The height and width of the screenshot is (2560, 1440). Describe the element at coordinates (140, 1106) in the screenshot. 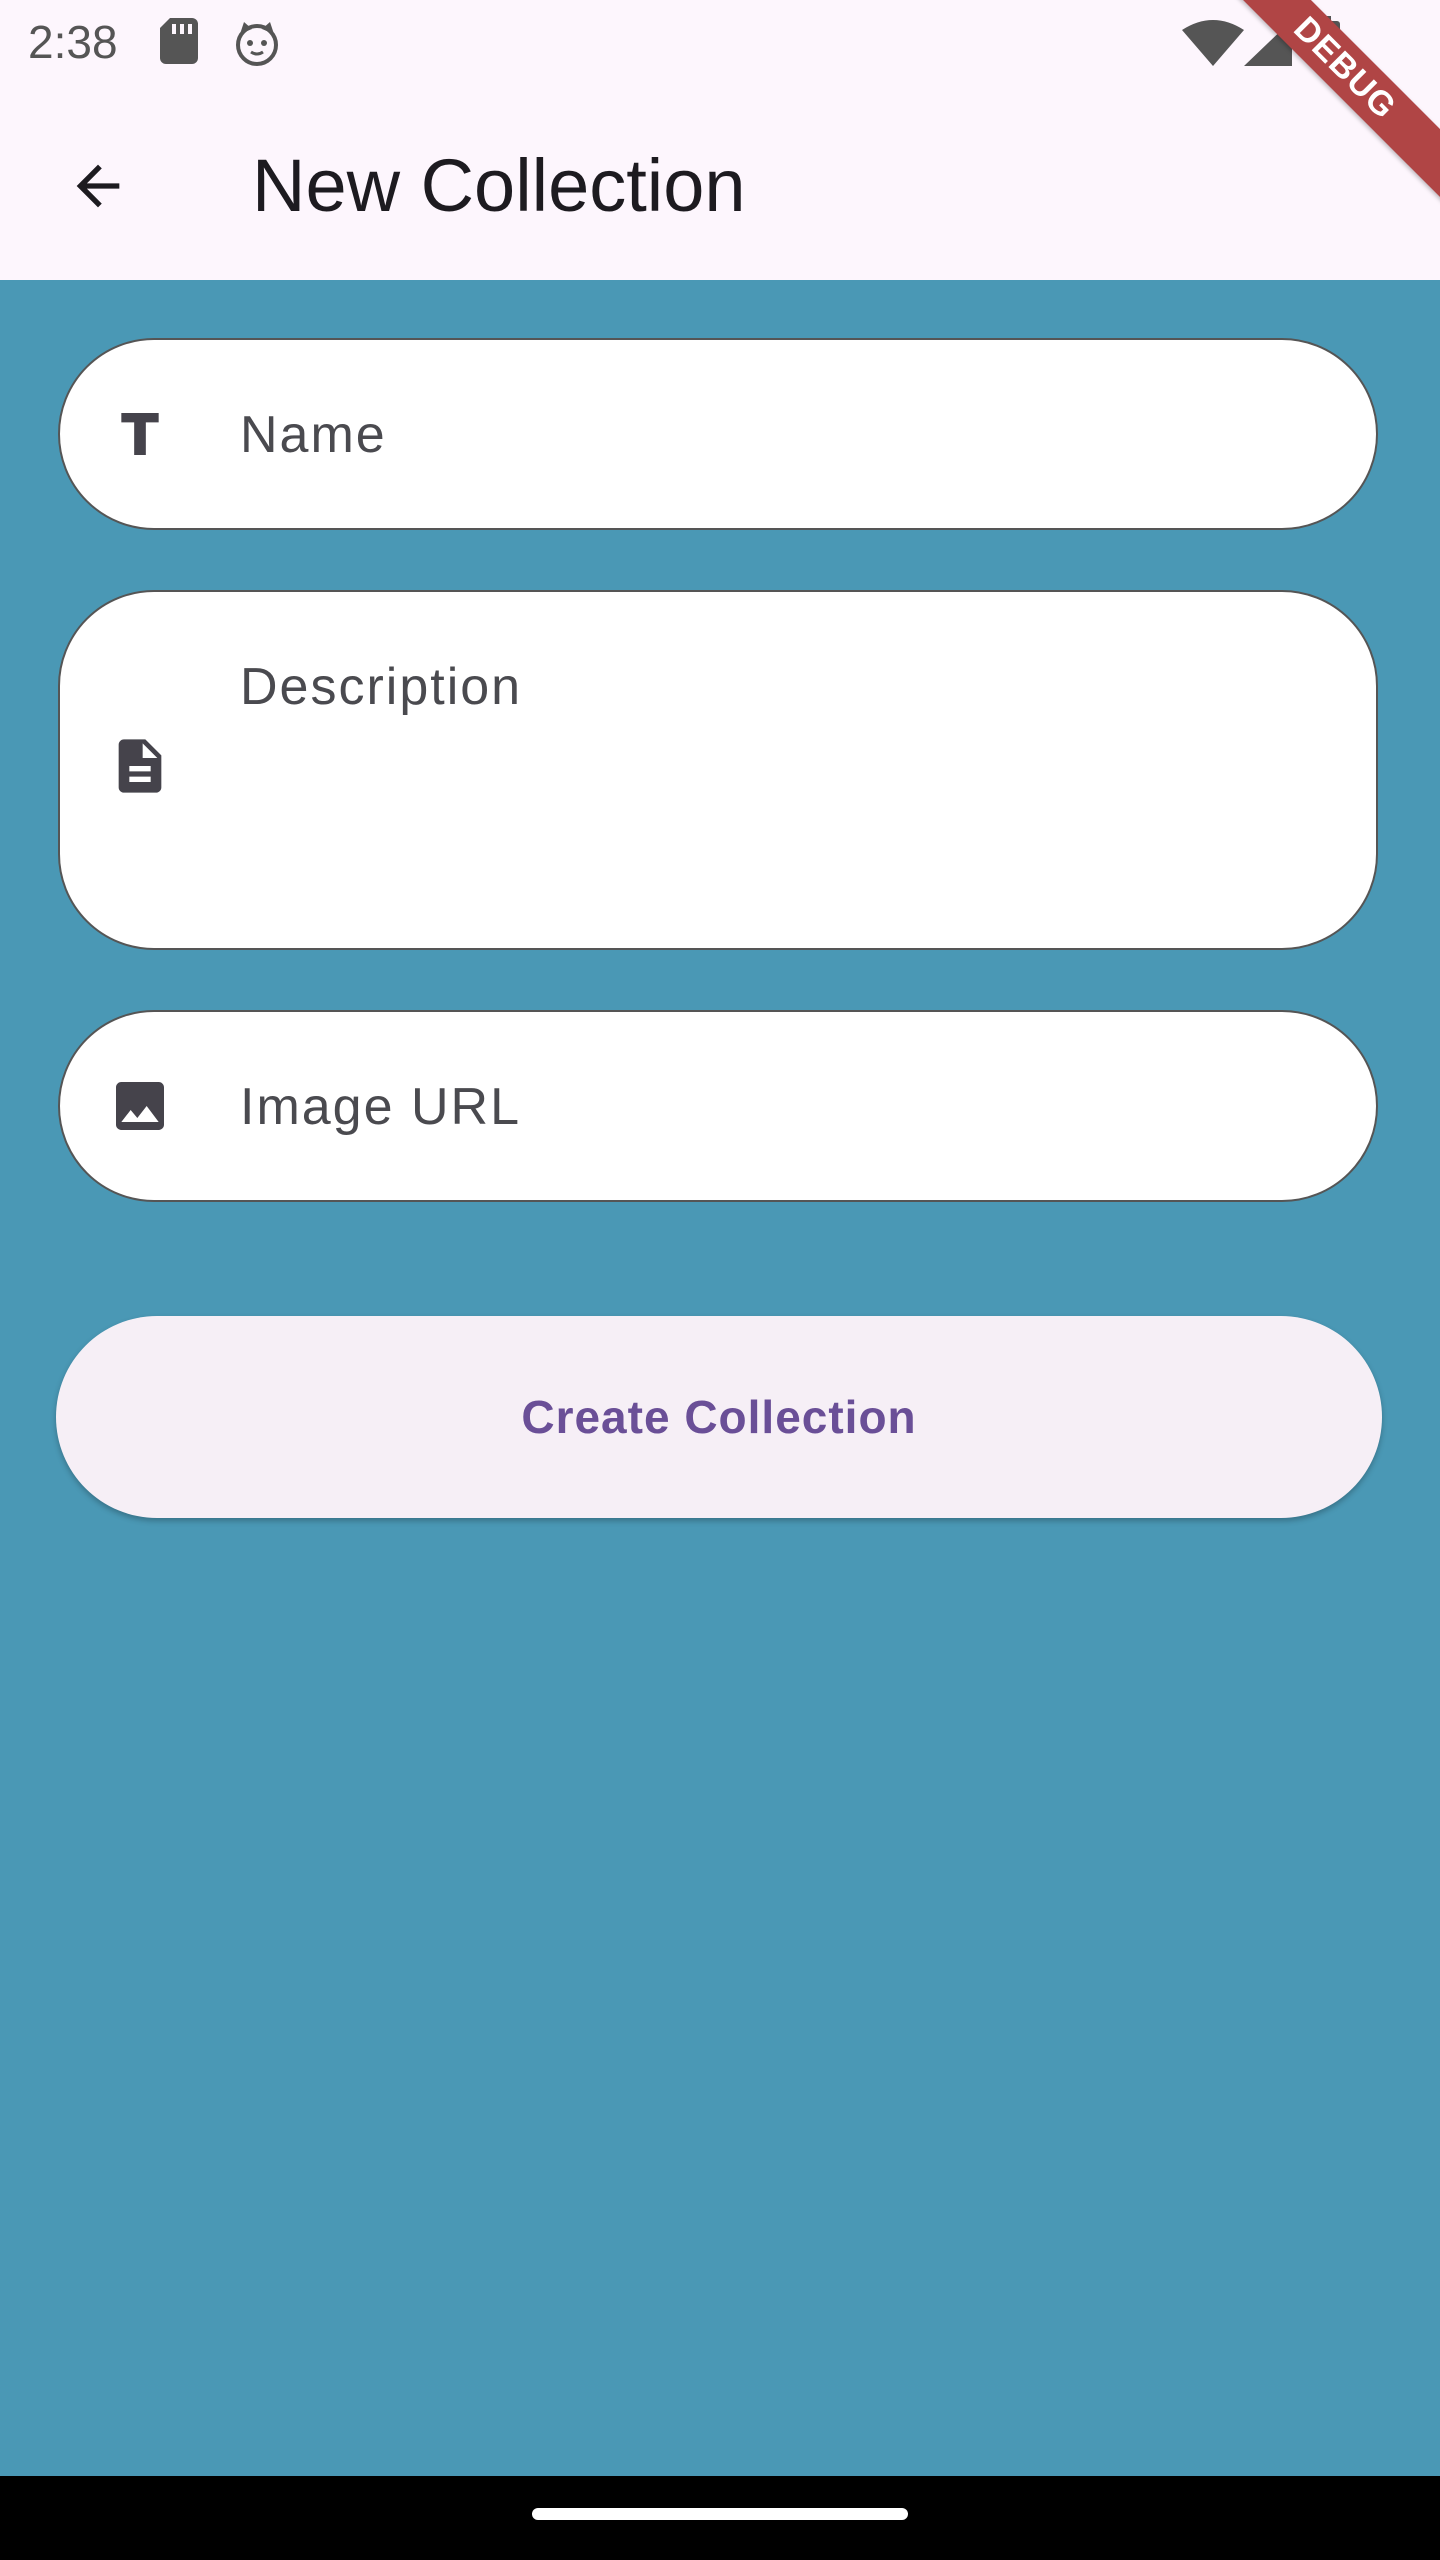

I see `image-icon` at that location.